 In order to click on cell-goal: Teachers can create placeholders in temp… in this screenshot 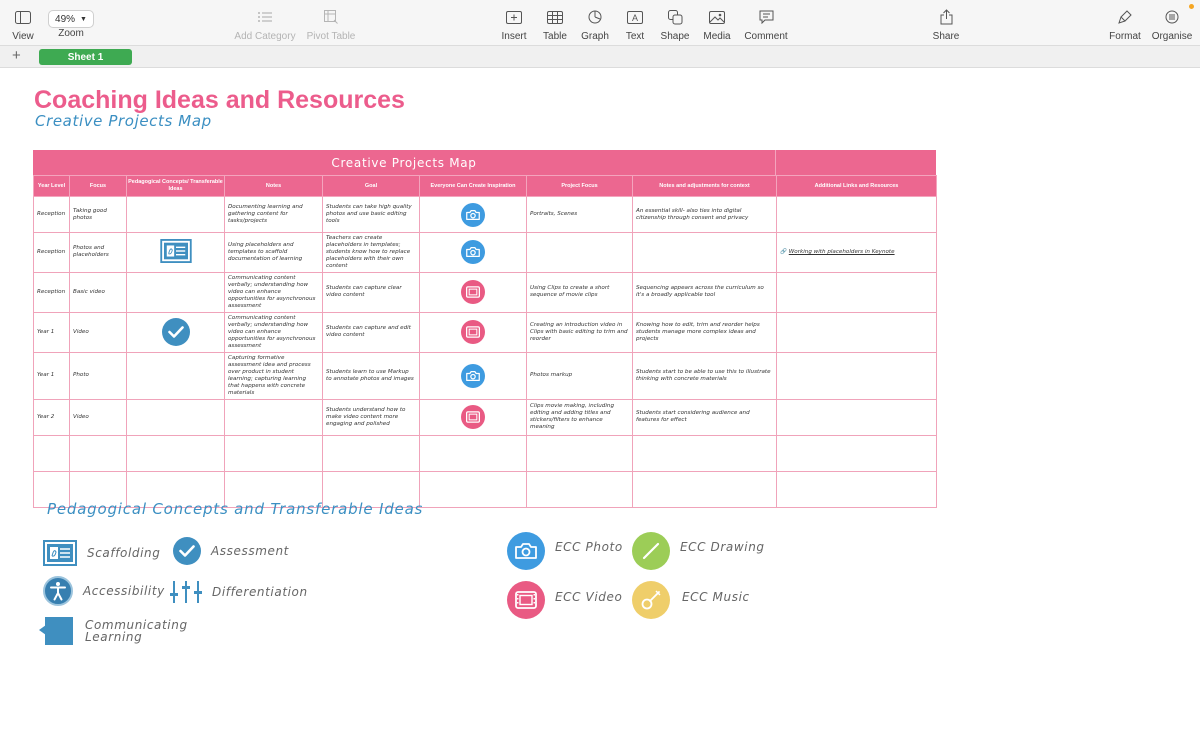, I will do `click(371, 252)`.